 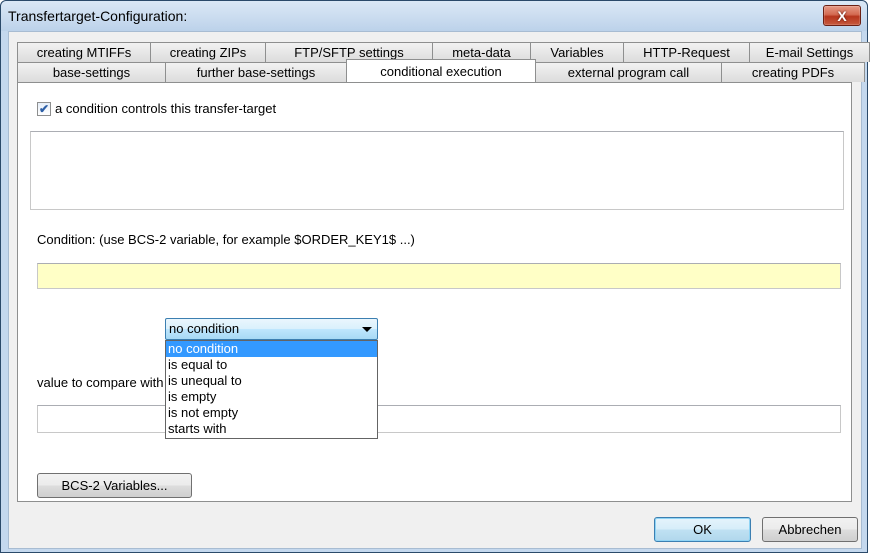 I want to click on condition-description-memo, so click(x=437, y=170).